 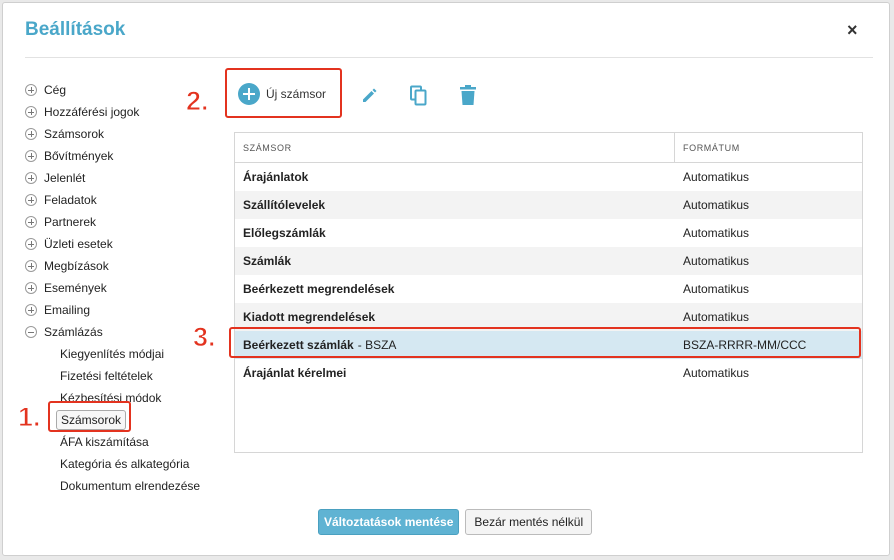 I want to click on sidebar-item-megbizasok: Megbízások, so click(x=120, y=266).